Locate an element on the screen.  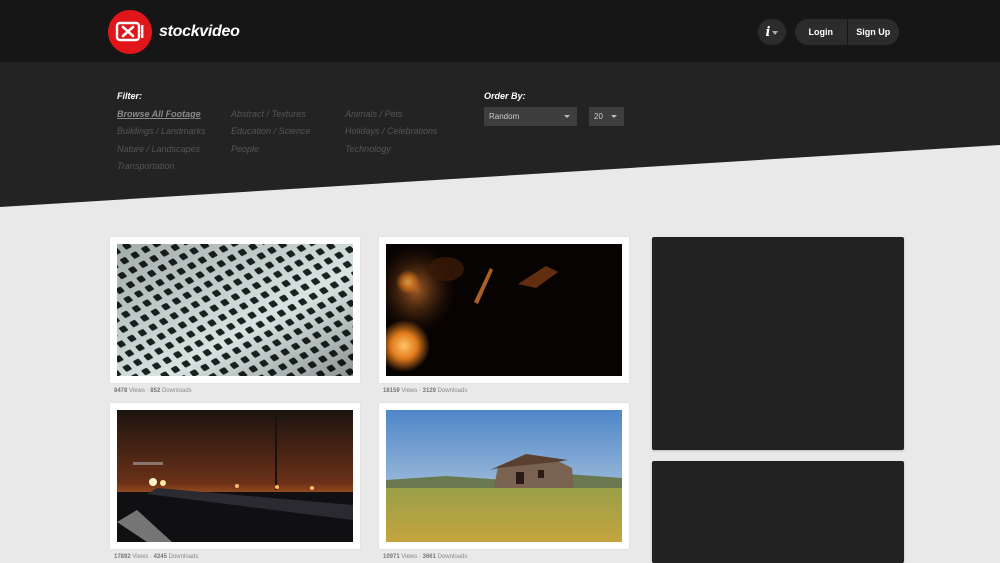
video-stats: 18159 Views · 3129 Downloads is located at coordinates (425, 391).